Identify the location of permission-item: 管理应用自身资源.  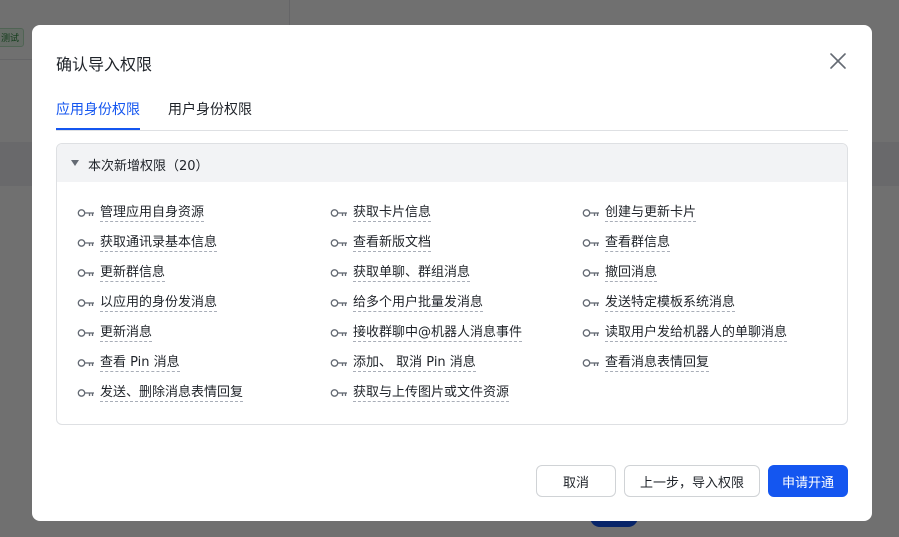
(141, 213).